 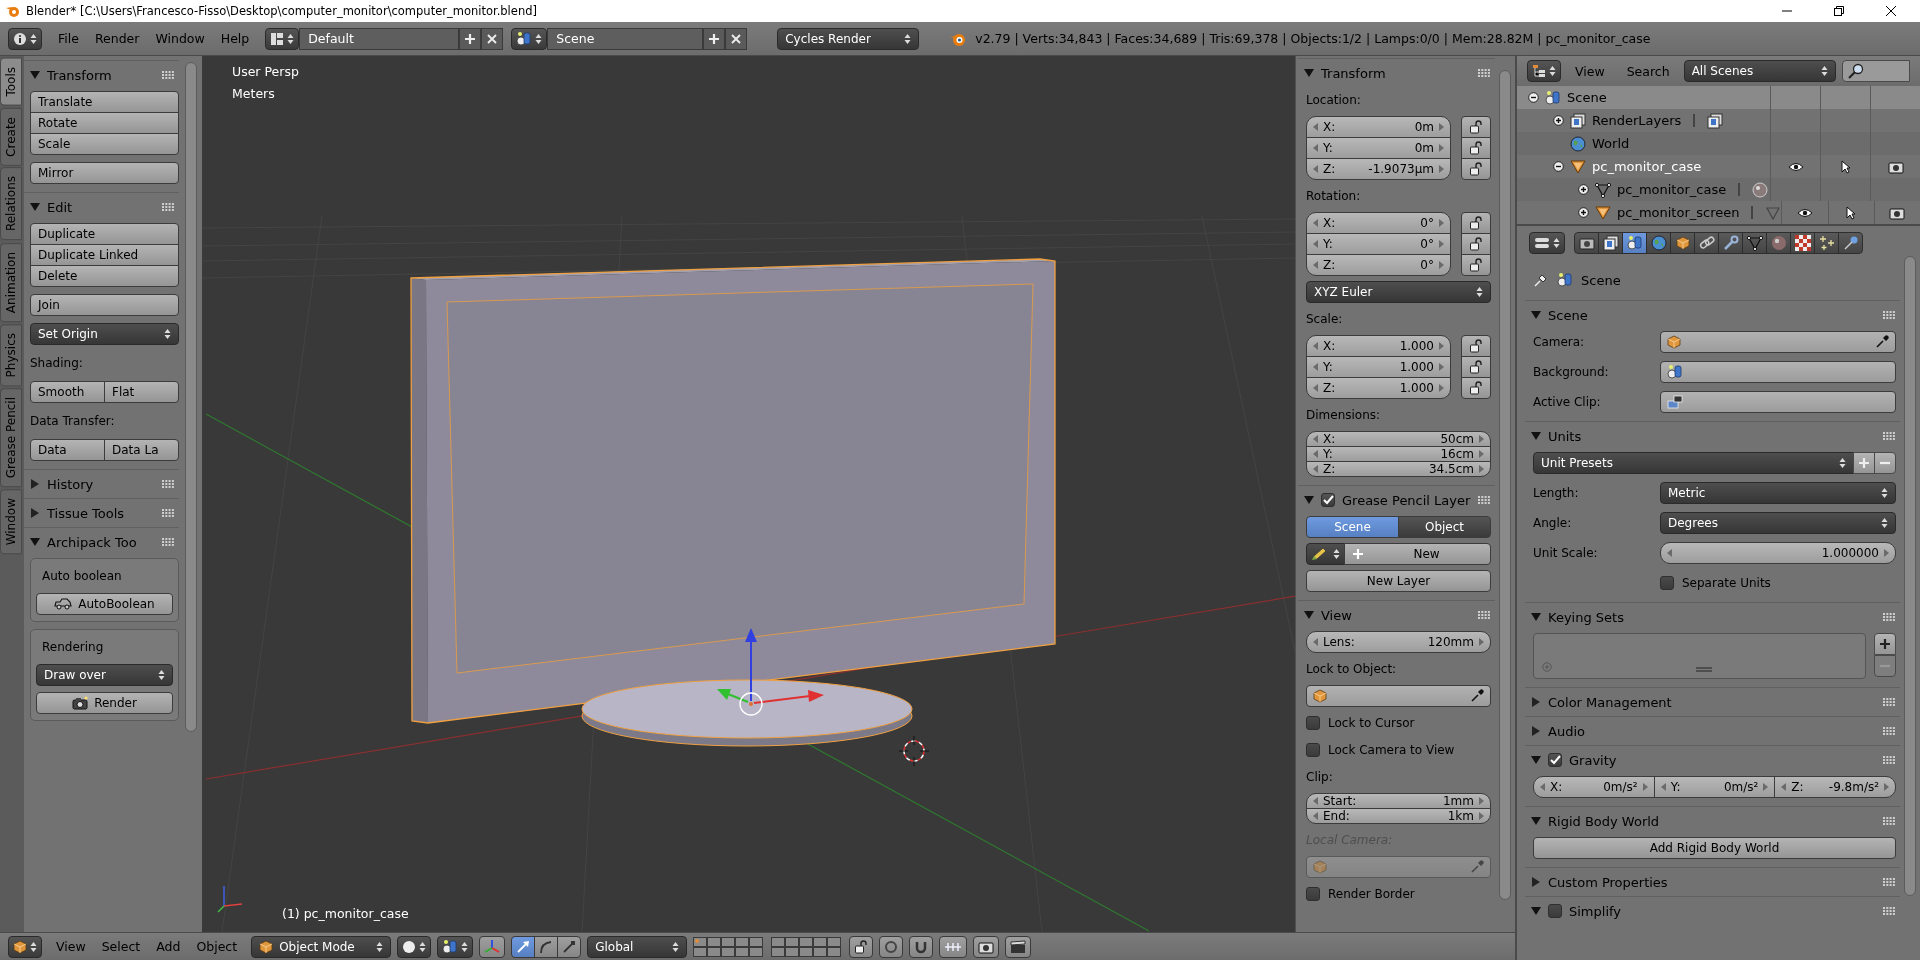 What do you see at coordinates (1398, 439) in the screenshot?
I see `number-field: X: 50cm` at bounding box center [1398, 439].